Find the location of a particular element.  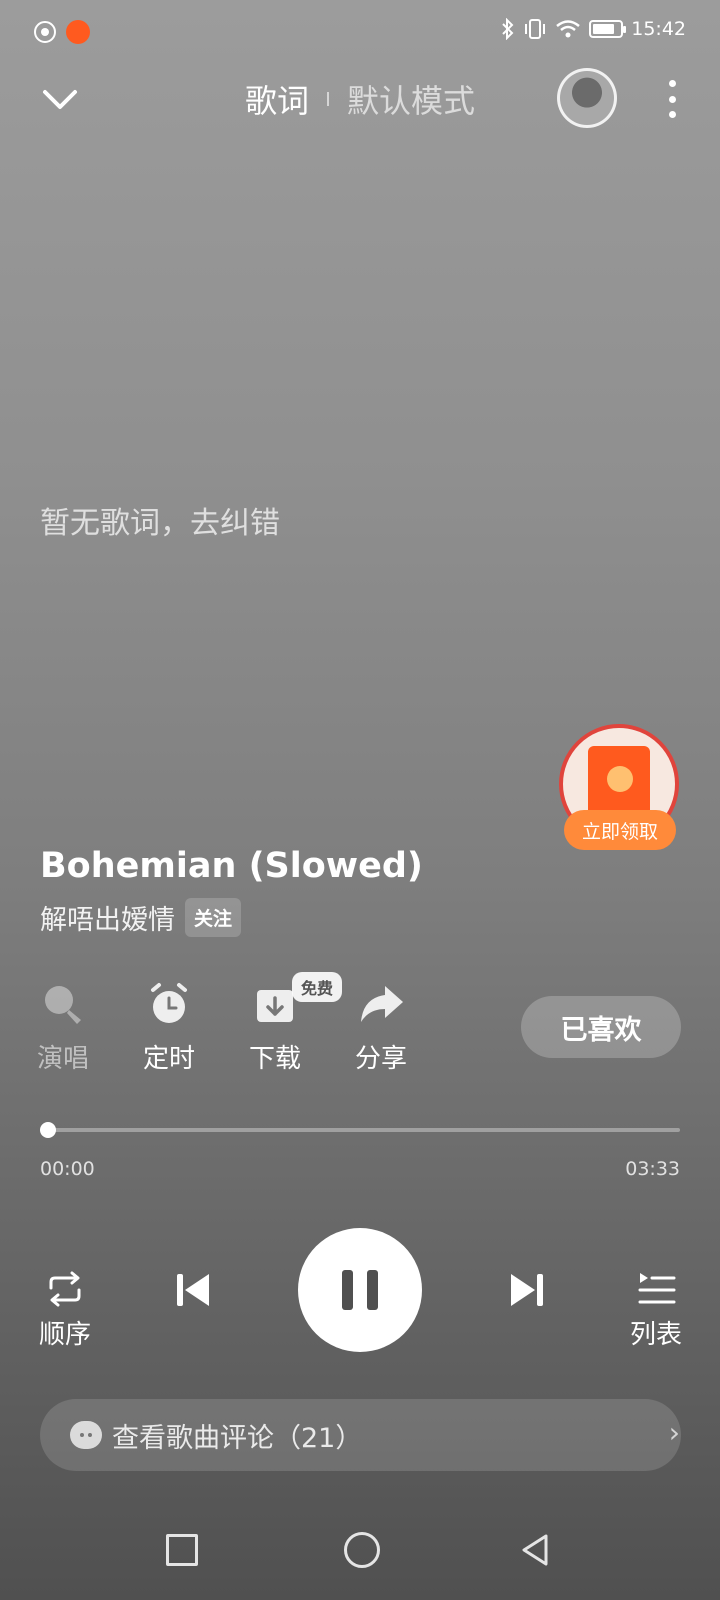

tab-default-mode: 默认模式 is located at coordinates (411, 99).